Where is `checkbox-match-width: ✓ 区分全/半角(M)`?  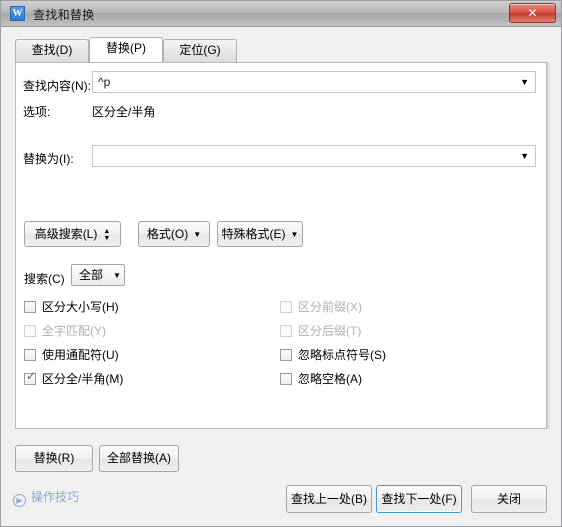 checkbox-match-width: ✓ 区分全/半角(M) is located at coordinates (73, 378).